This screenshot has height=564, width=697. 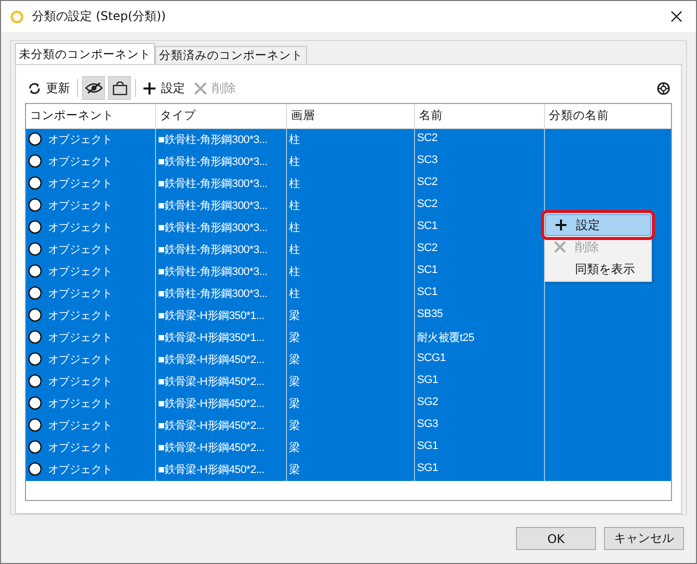 I want to click on table-row: オブジェクト ■鉄骨柱-角形鋼300*3... 柱 SC1, so click(x=348, y=294).